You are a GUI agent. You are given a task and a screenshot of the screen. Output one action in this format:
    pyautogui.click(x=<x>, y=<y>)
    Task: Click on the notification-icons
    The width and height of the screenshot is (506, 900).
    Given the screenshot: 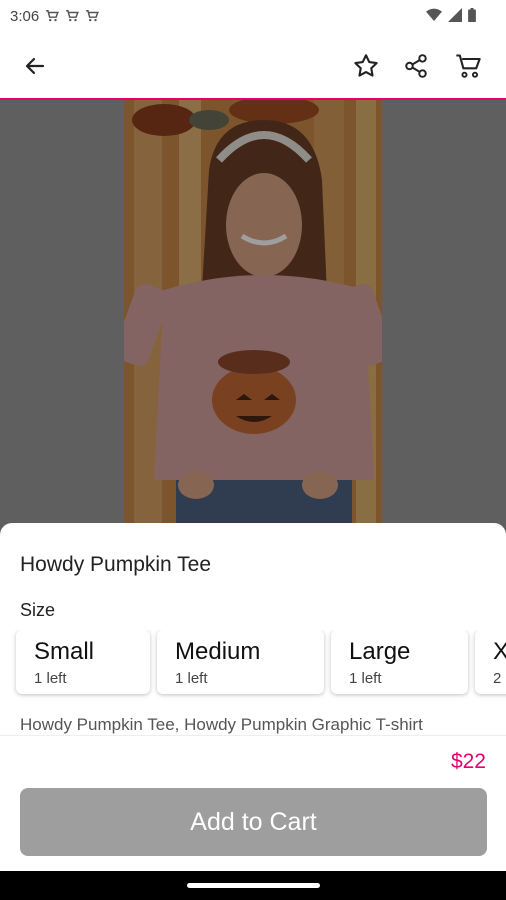 What is the action you would take?
    pyautogui.click(x=72, y=16)
    